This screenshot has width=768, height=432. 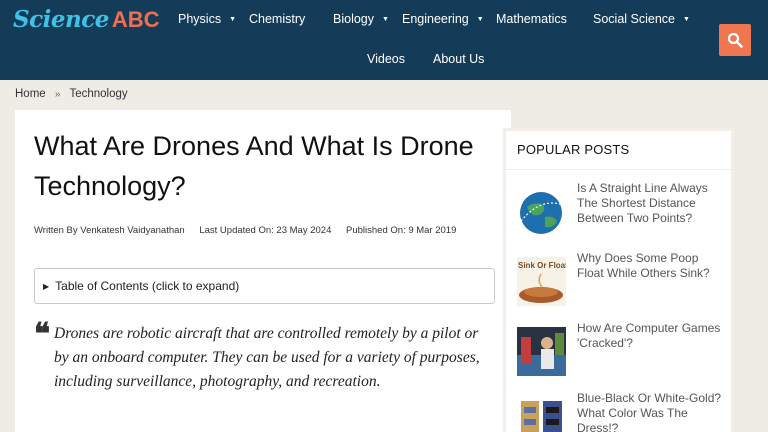 What do you see at coordinates (541, 351) in the screenshot?
I see `post-thumbnail-games` at bounding box center [541, 351].